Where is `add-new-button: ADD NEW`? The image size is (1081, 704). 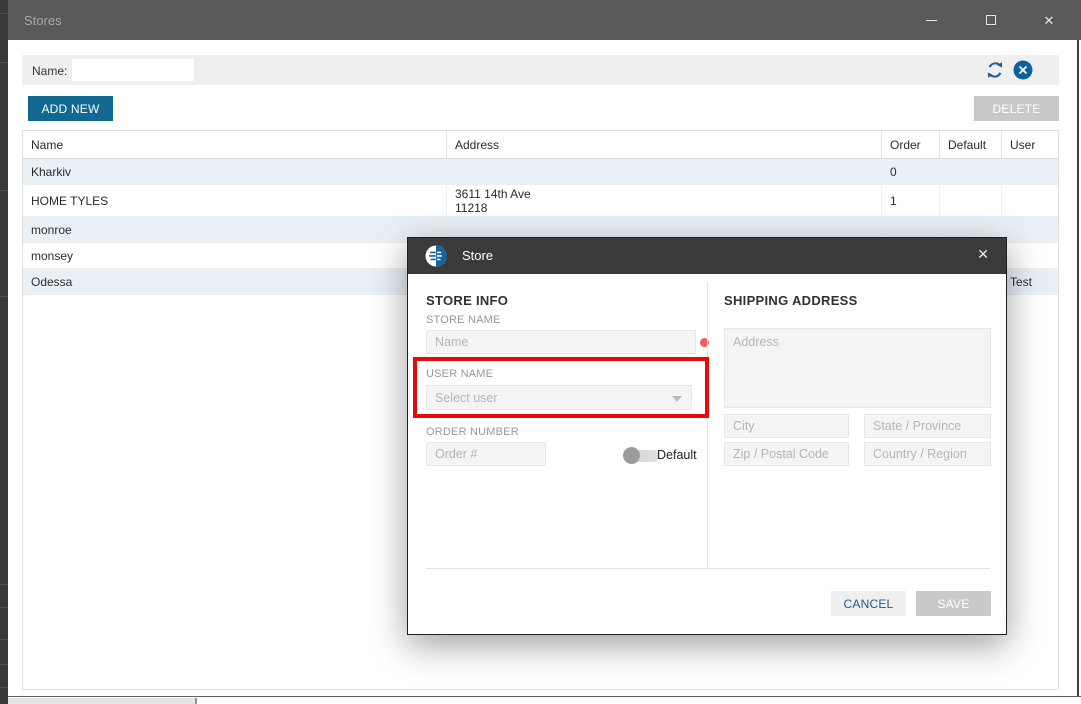
add-new-button: ADD NEW is located at coordinates (70, 108).